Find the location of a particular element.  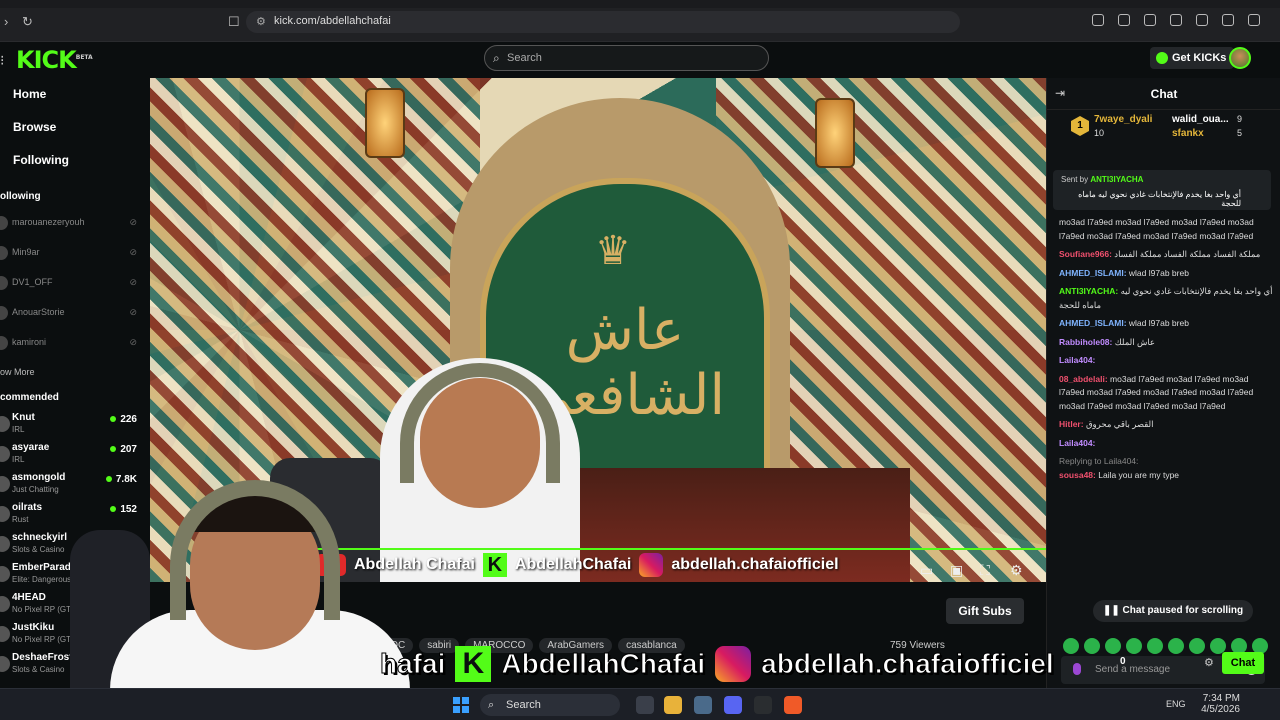

channel-name: marouanezeryouh is located at coordinates (48, 222).